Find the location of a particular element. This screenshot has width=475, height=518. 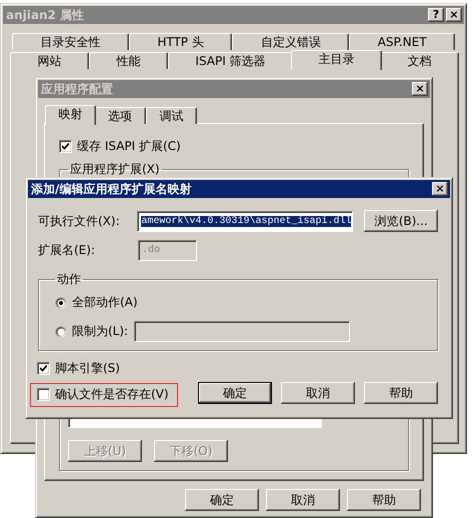

tab: 性能 is located at coordinates (128, 60).